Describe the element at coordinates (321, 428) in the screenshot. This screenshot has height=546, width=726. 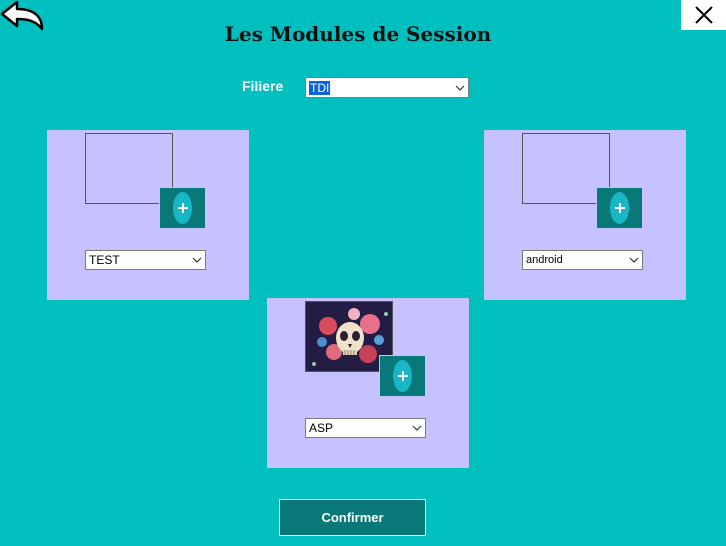
I see `module-select-value-3: ASP` at that location.